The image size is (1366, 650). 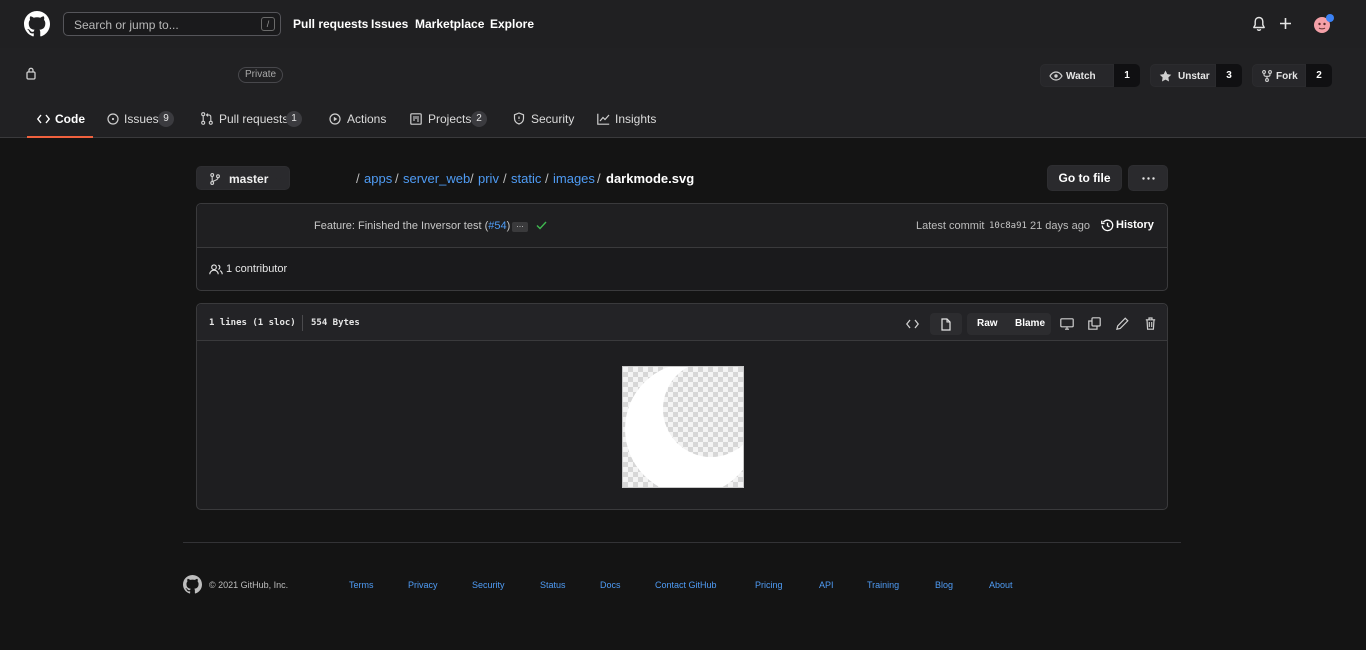 I want to click on desktop-icon, so click(x=1067, y=324).